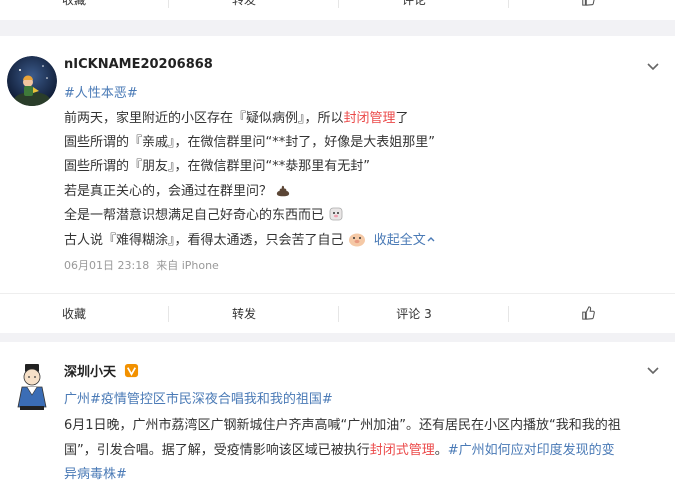 The height and width of the screenshot is (489, 675). Describe the element at coordinates (531, 450) in the screenshot. I see `topic-link: #广州如何应对印度发现的变` at that location.